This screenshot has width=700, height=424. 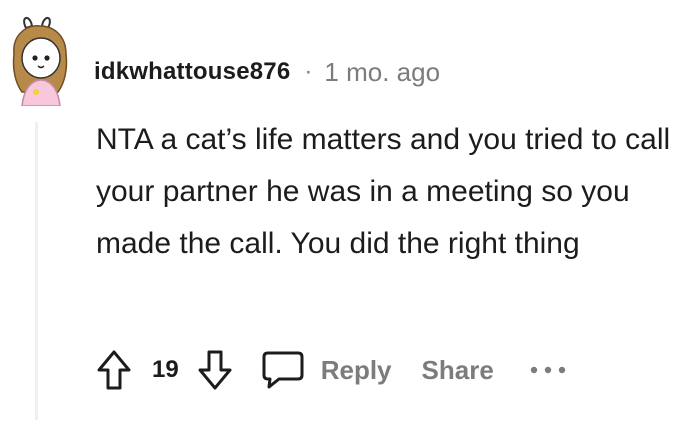 I want to click on arrow-down-icon, so click(x=215, y=370).